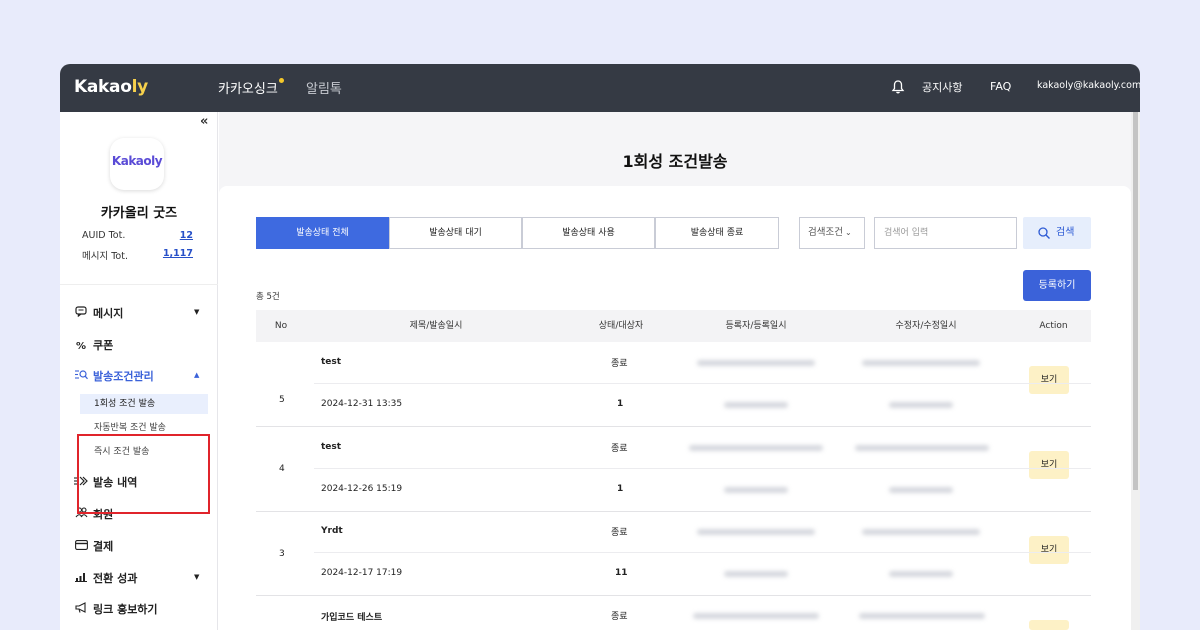 The image size is (1200, 630). What do you see at coordinates (204, 121) in the screenshot?
I see `collapse-sidebar-icon: «` at bounding box center [204, 121].